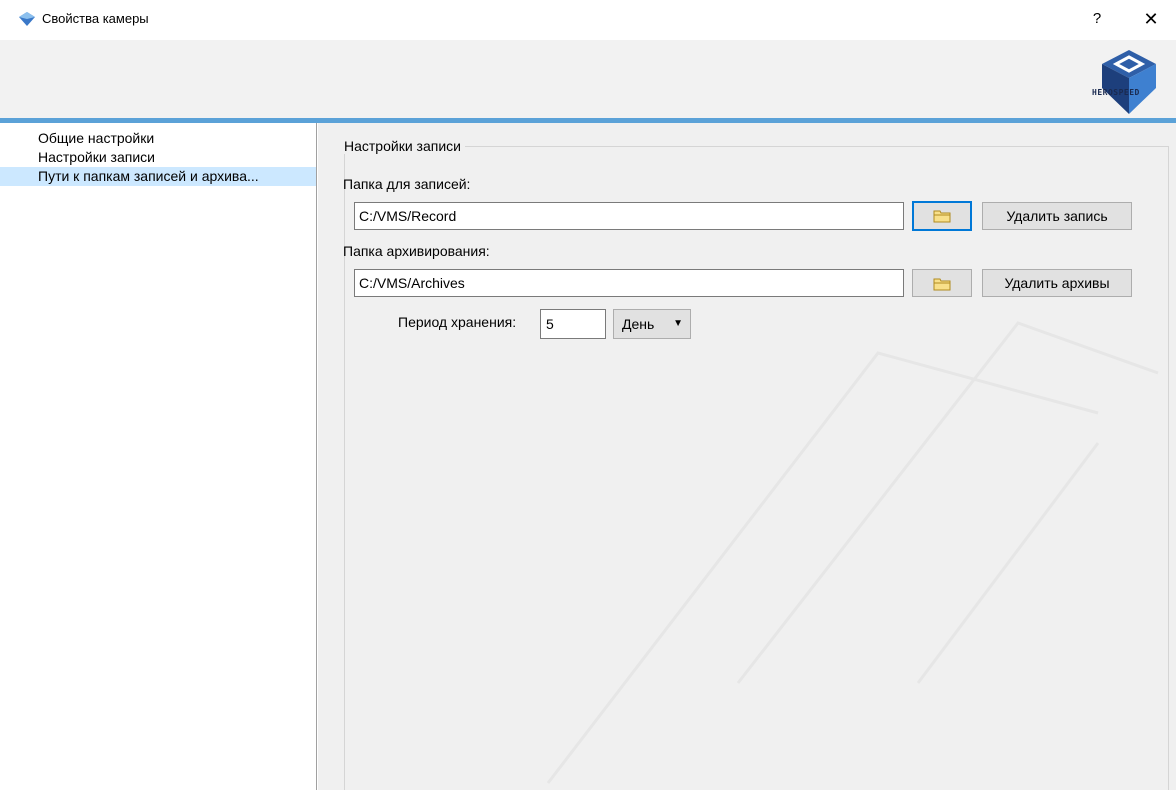 This screenshot has height=790, width=1176. I want to click on camera-app-icon, so click(27, 19).